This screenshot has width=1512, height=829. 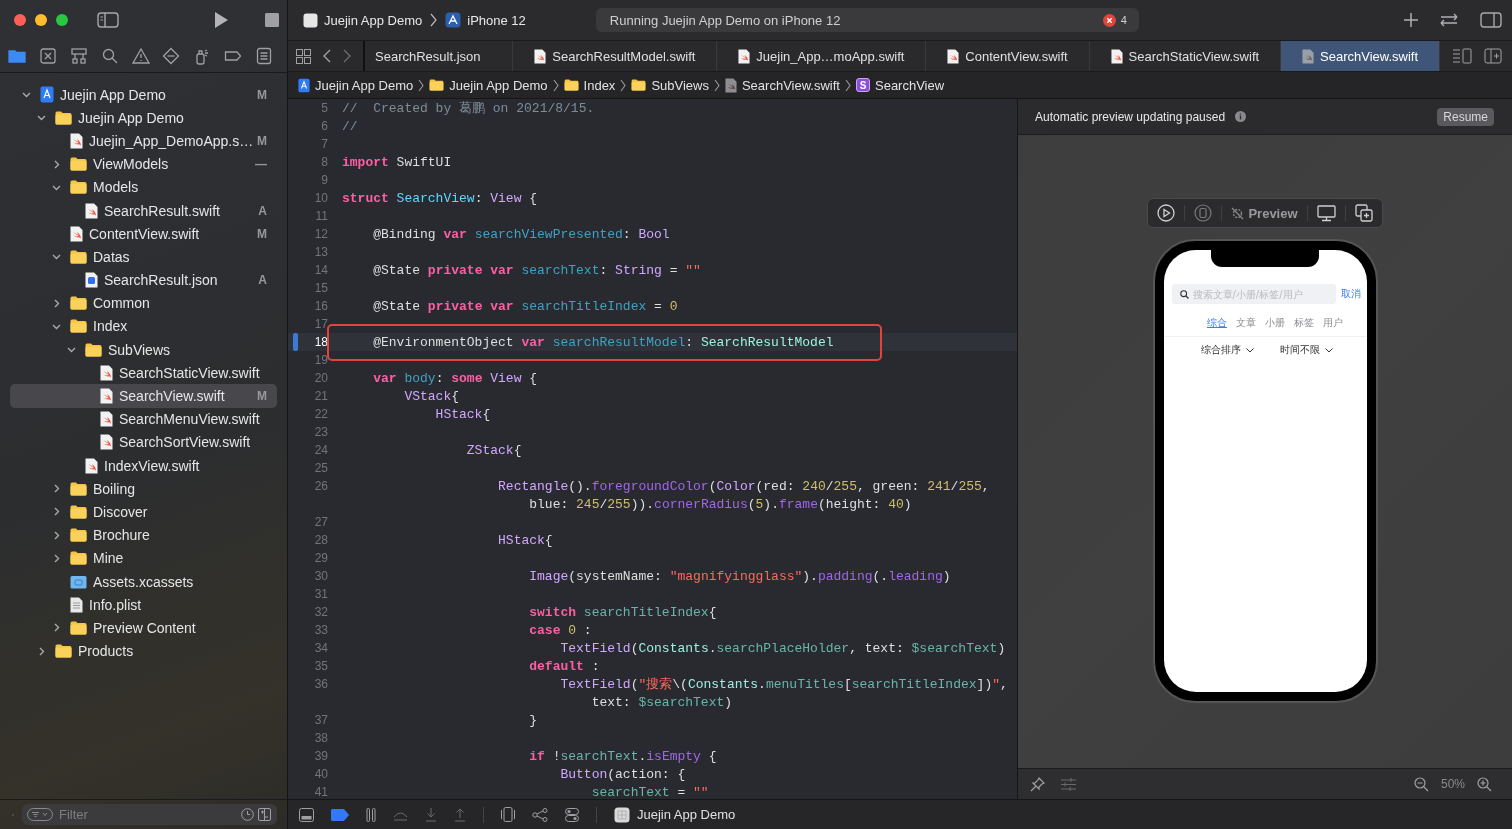 I want to click on navigator-row: Common, so click(x=143, y=303).